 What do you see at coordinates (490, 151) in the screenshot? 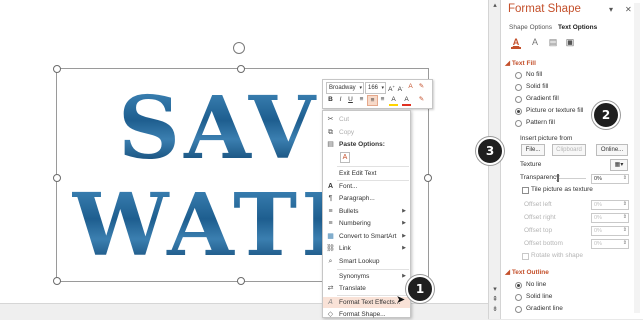
I see `callout-badge-3: 3` at bounding box center [490, 151].